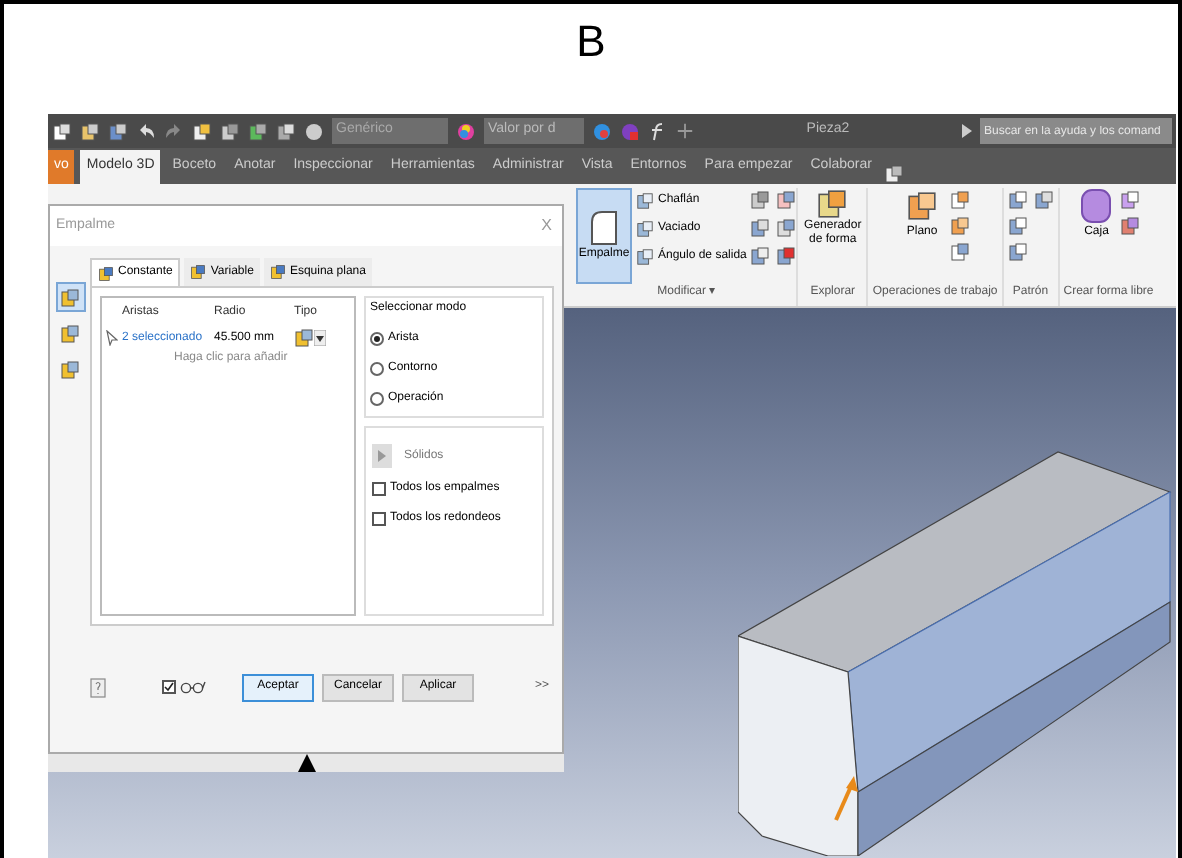 This screenshot has height=858, width=1182. I want to click on box-shape-icon, so click(1096, 206).